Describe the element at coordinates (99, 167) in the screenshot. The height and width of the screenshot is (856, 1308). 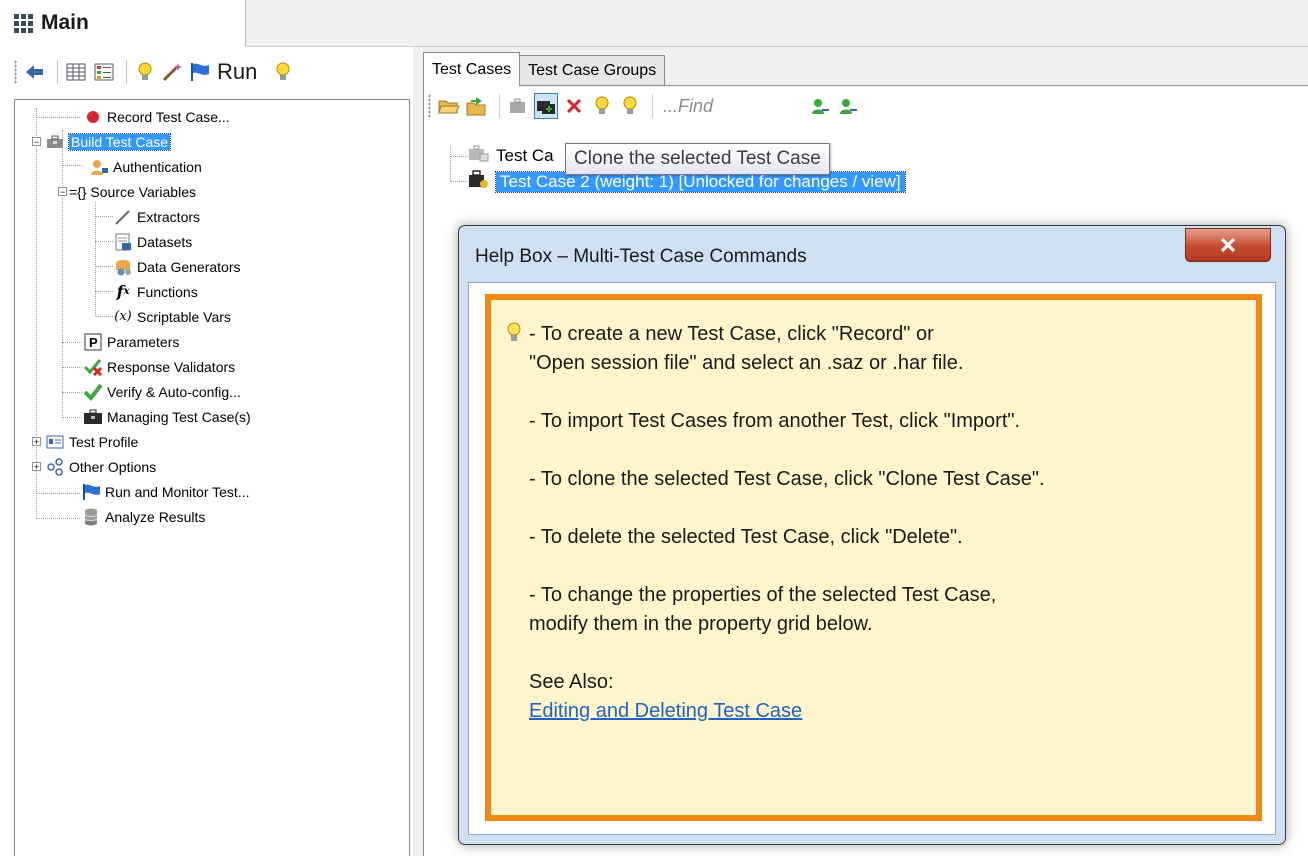
I see `user-key-icon` at that location.